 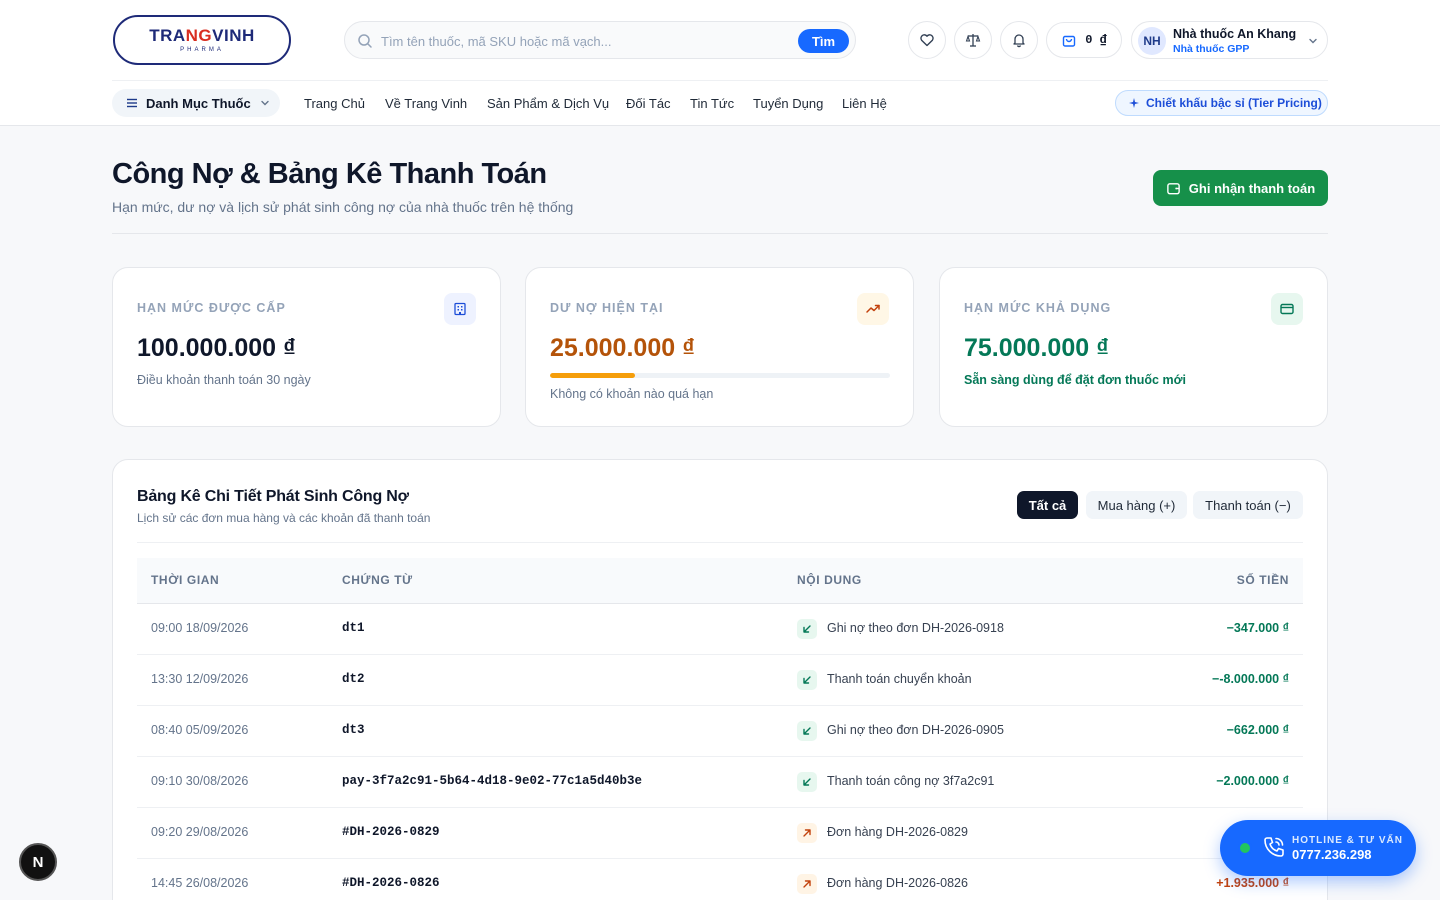 I want to click on column-header-document: CHỨNG TỪ, so click(x=377, y=580).